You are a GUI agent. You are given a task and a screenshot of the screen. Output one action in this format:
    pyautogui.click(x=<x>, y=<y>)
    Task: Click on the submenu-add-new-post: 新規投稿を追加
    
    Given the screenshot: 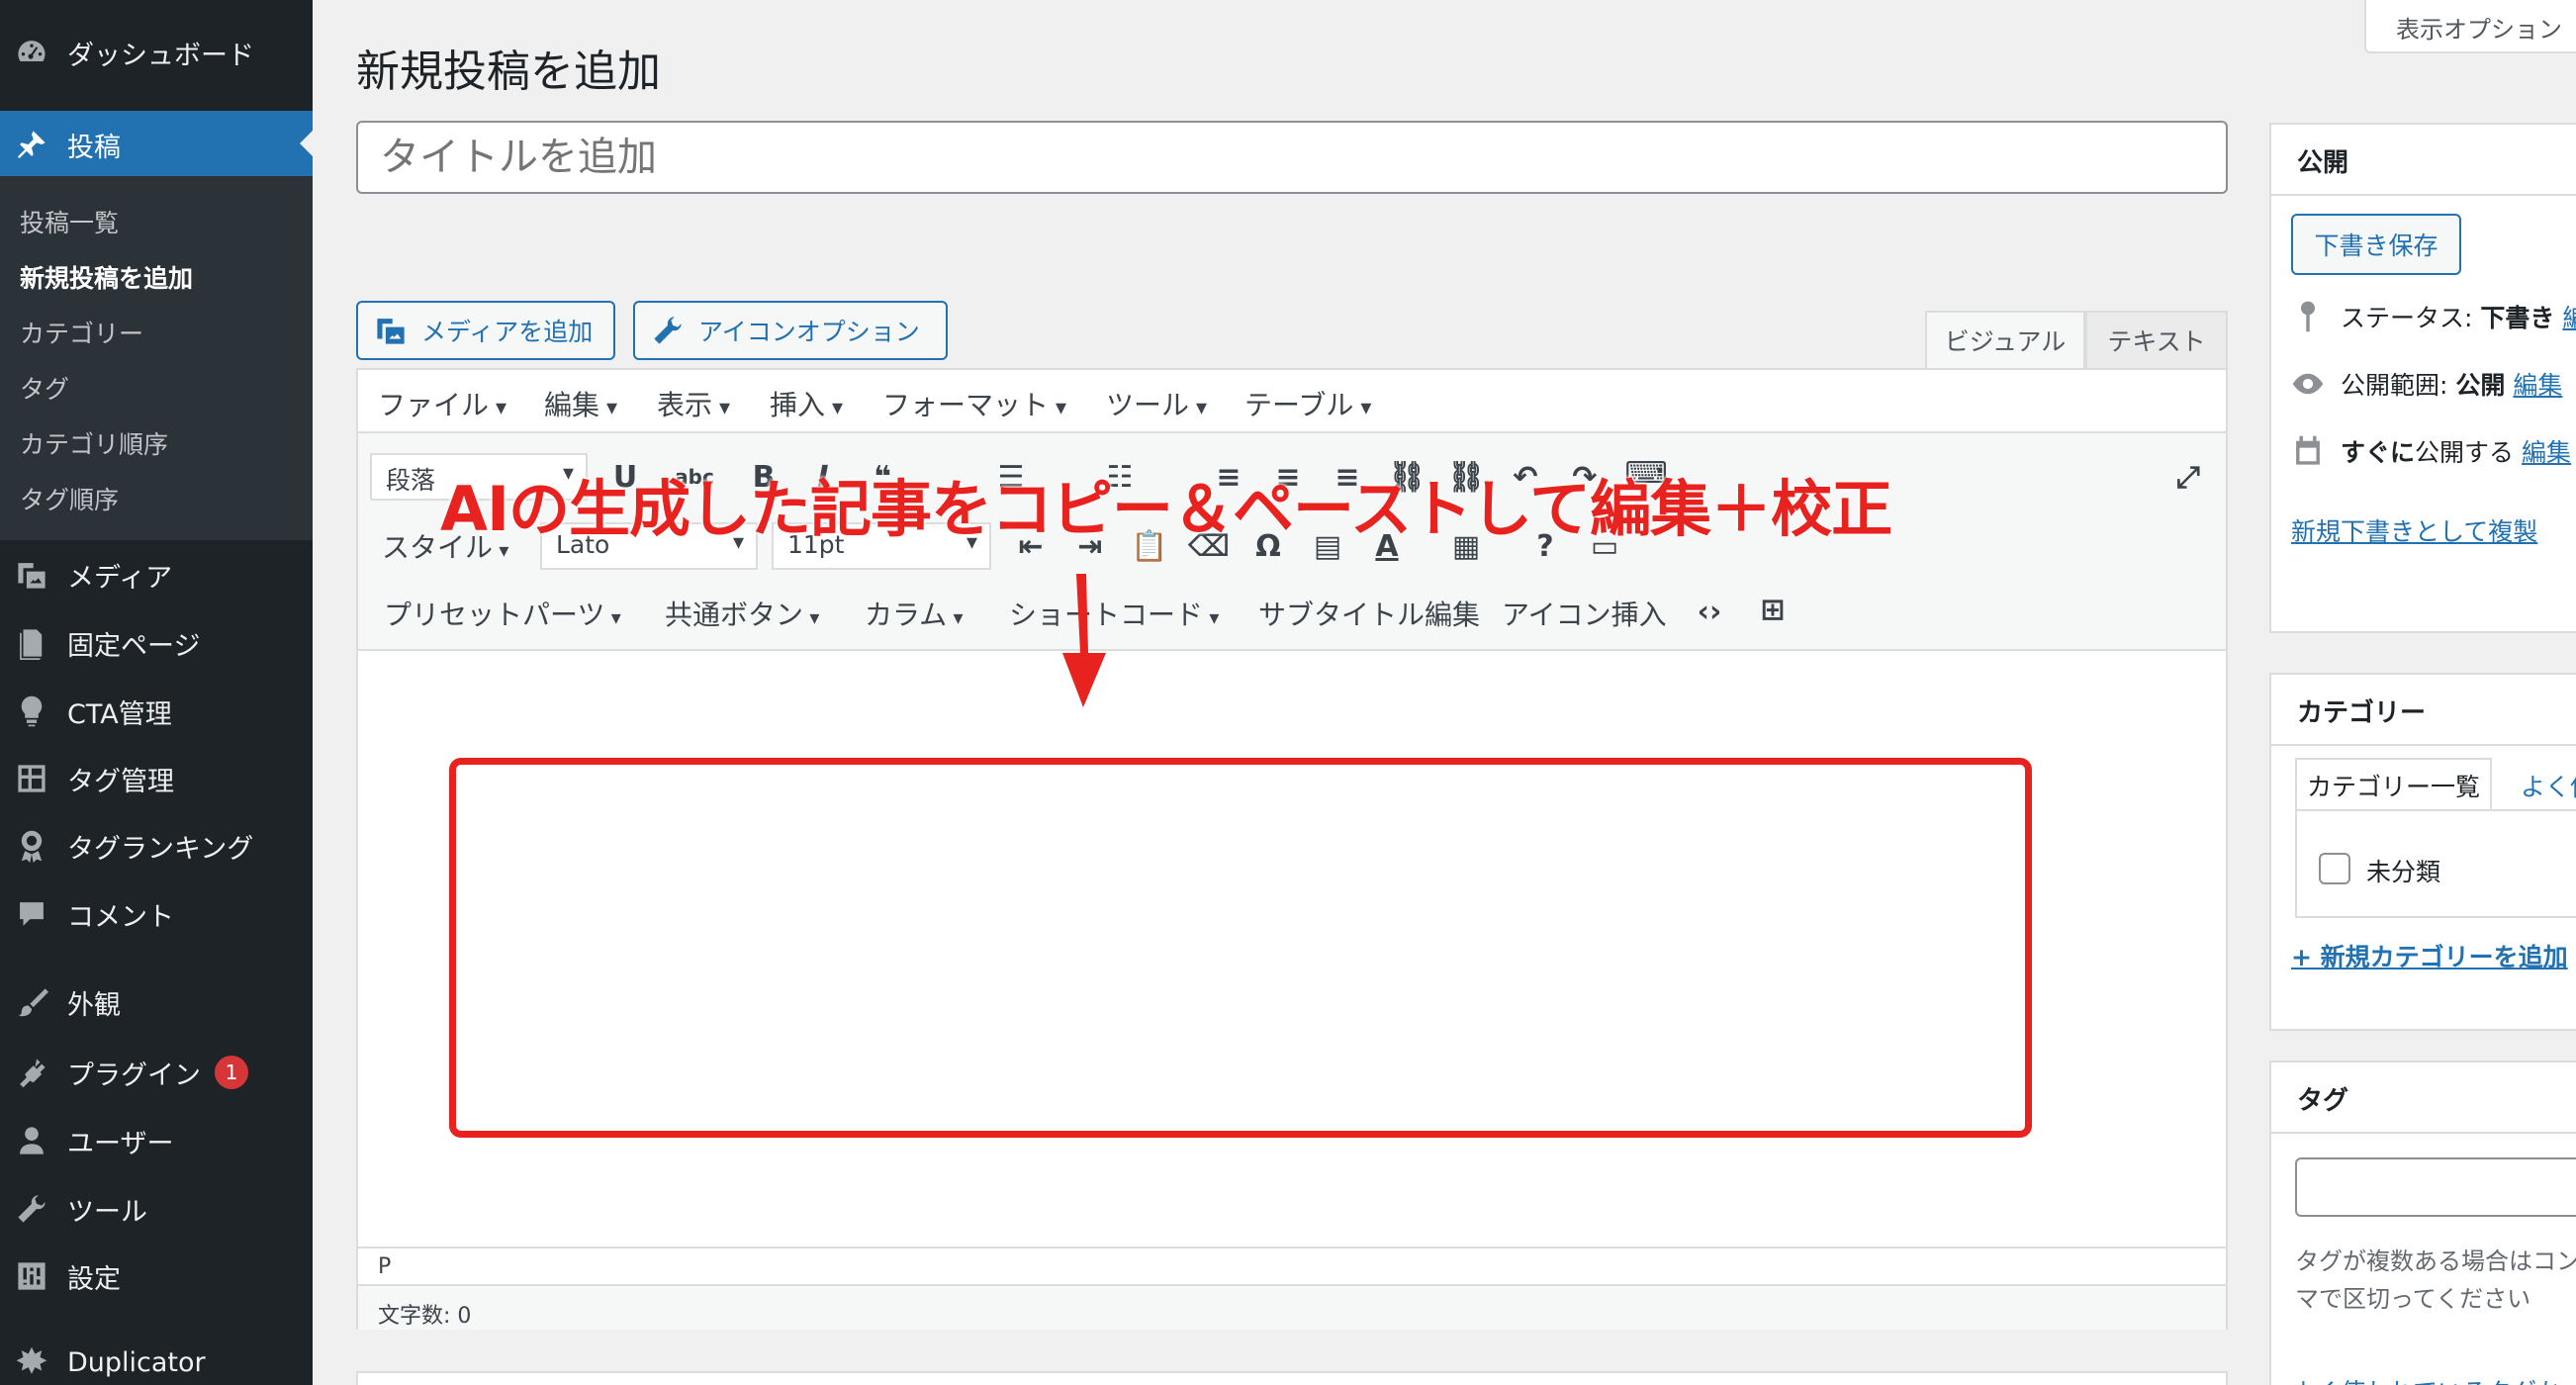 What is the action you would take?
    pyautogui.click(x=106, y=277)
    